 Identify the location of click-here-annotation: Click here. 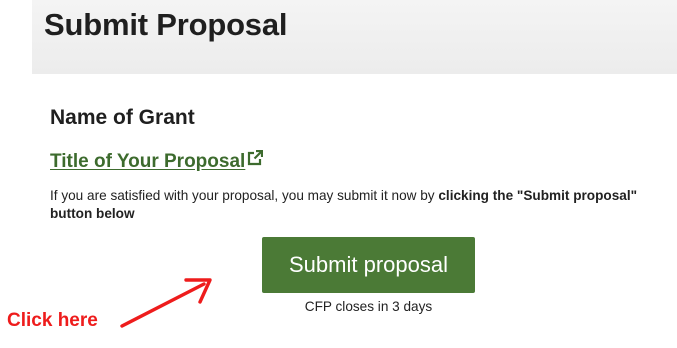
(52, 320).